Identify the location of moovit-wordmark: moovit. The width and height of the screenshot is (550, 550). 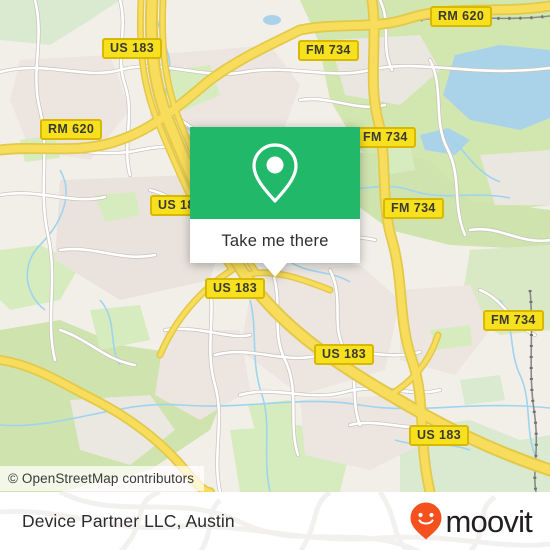
(488, 521).